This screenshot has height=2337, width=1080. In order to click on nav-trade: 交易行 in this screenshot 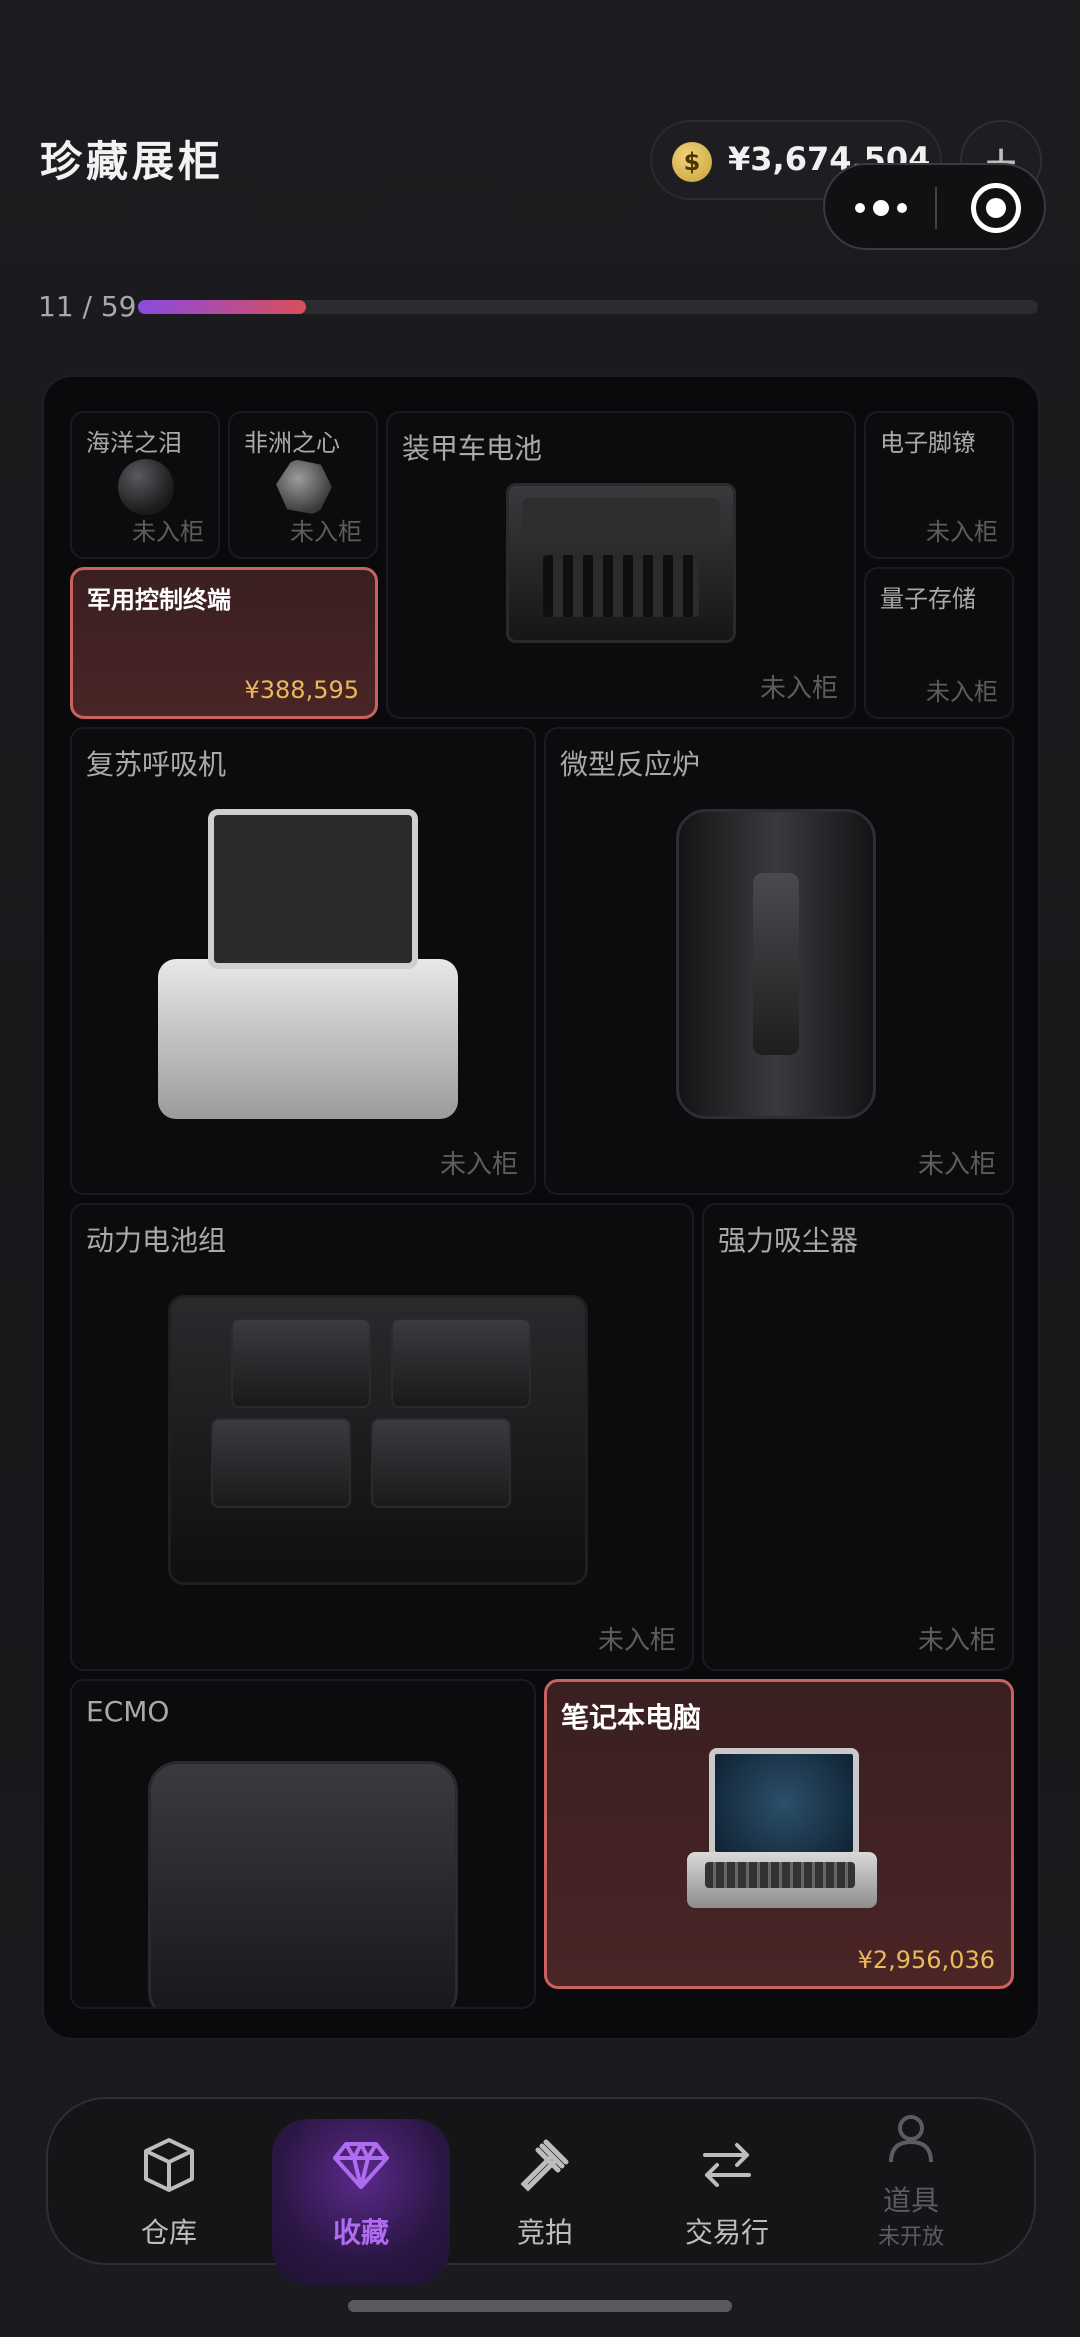, I will do `click(727, 2183)`.